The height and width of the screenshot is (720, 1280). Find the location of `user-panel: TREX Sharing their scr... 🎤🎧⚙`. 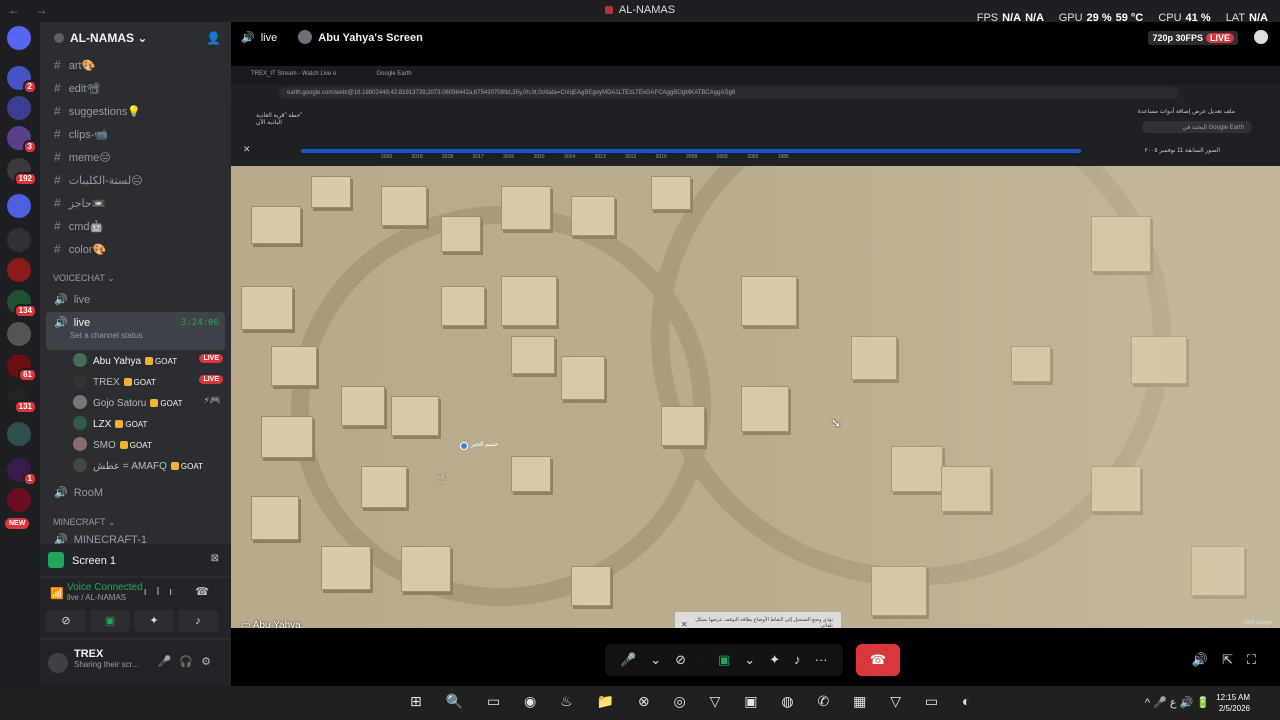

user-panel: TREX Sharing their scr... 🎤🎧⚙ is located at coordinates (135, 663).